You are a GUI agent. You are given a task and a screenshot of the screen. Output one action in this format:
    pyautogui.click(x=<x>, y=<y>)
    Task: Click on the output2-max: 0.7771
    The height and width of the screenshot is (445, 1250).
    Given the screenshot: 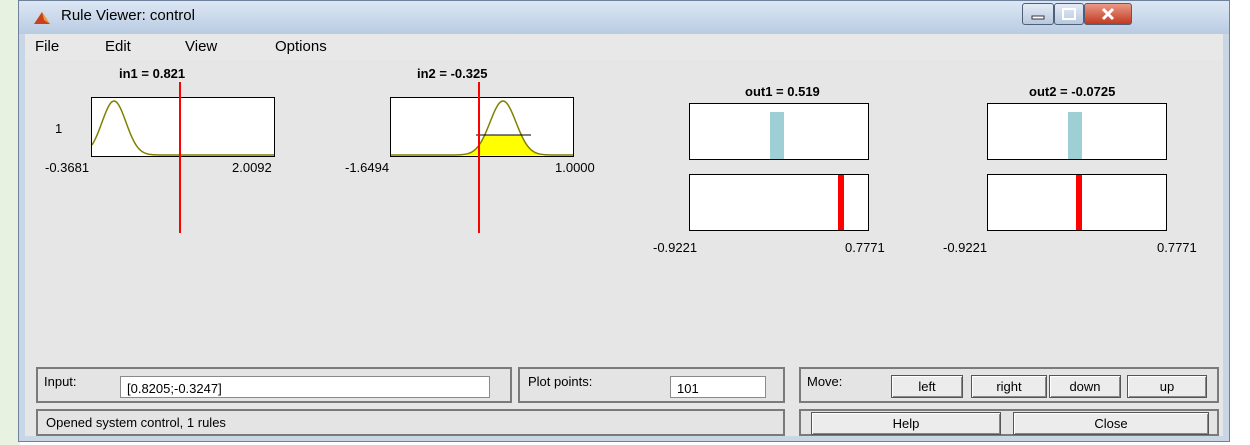 What is the action you would take?
    pyautogui.click(x=1177, y=247)
    